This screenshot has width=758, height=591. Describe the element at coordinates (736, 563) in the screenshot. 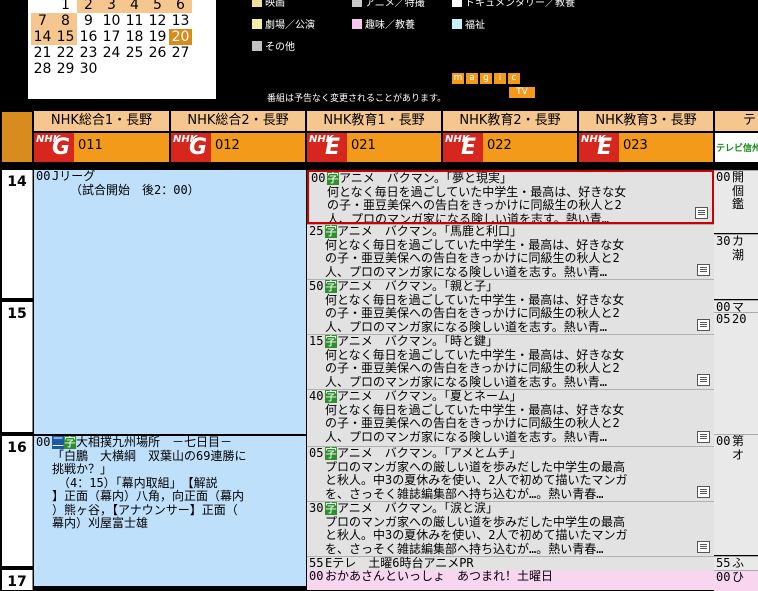

I see `program-cell: 55 ふ` at that location.